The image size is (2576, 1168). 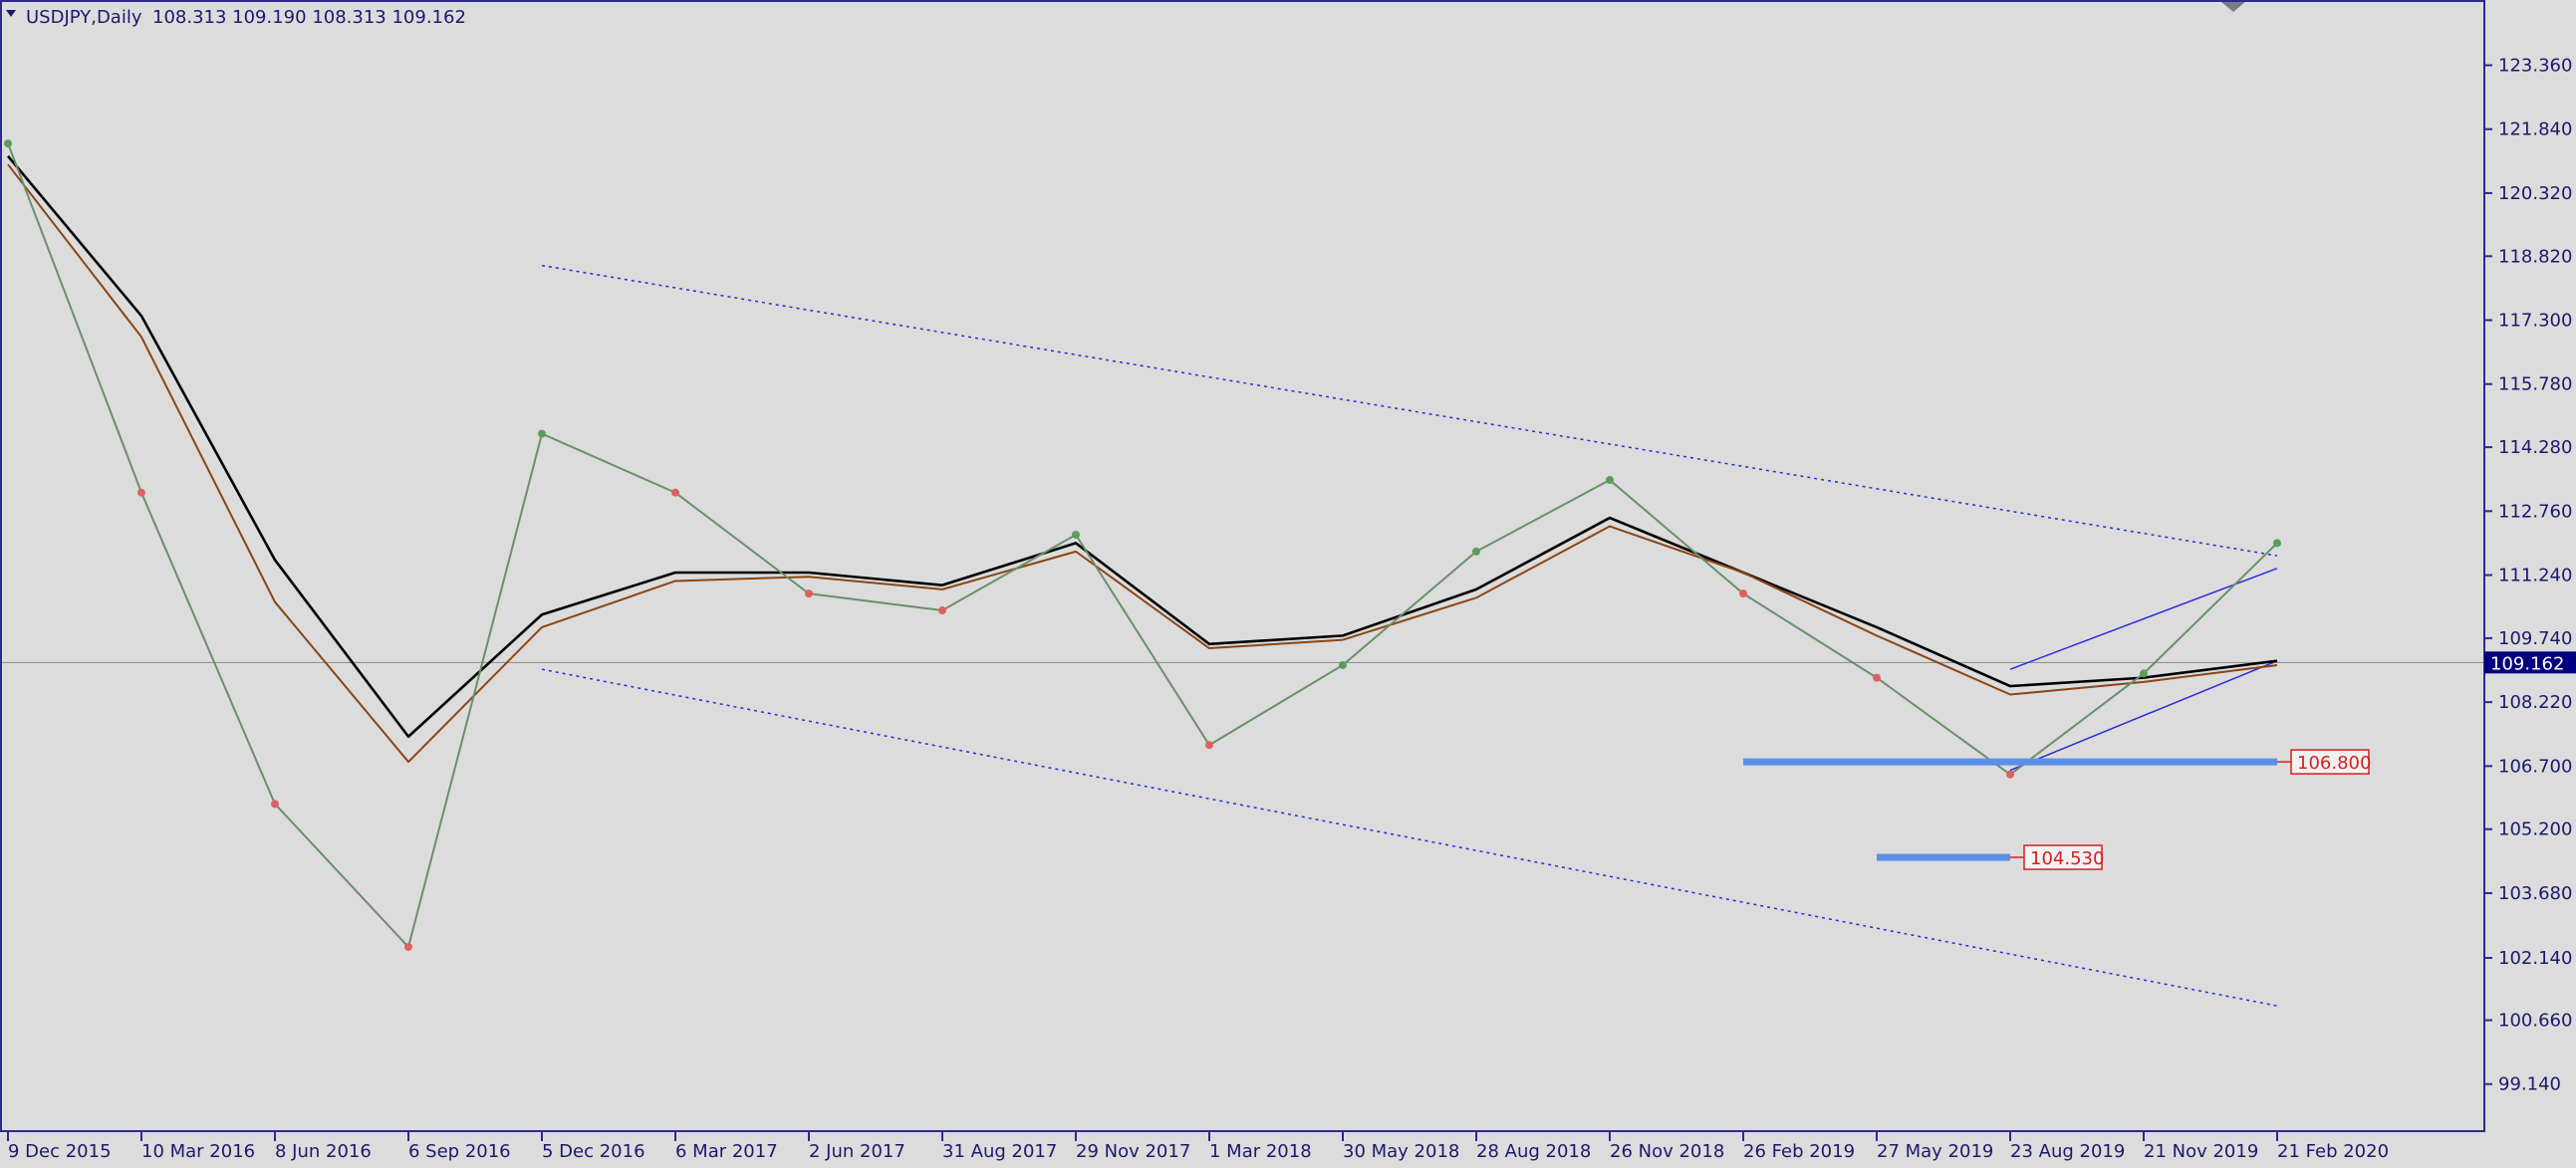 I want to click on x-tick-label-1: 10 Mar 2016, so click(x=198, y=1152).